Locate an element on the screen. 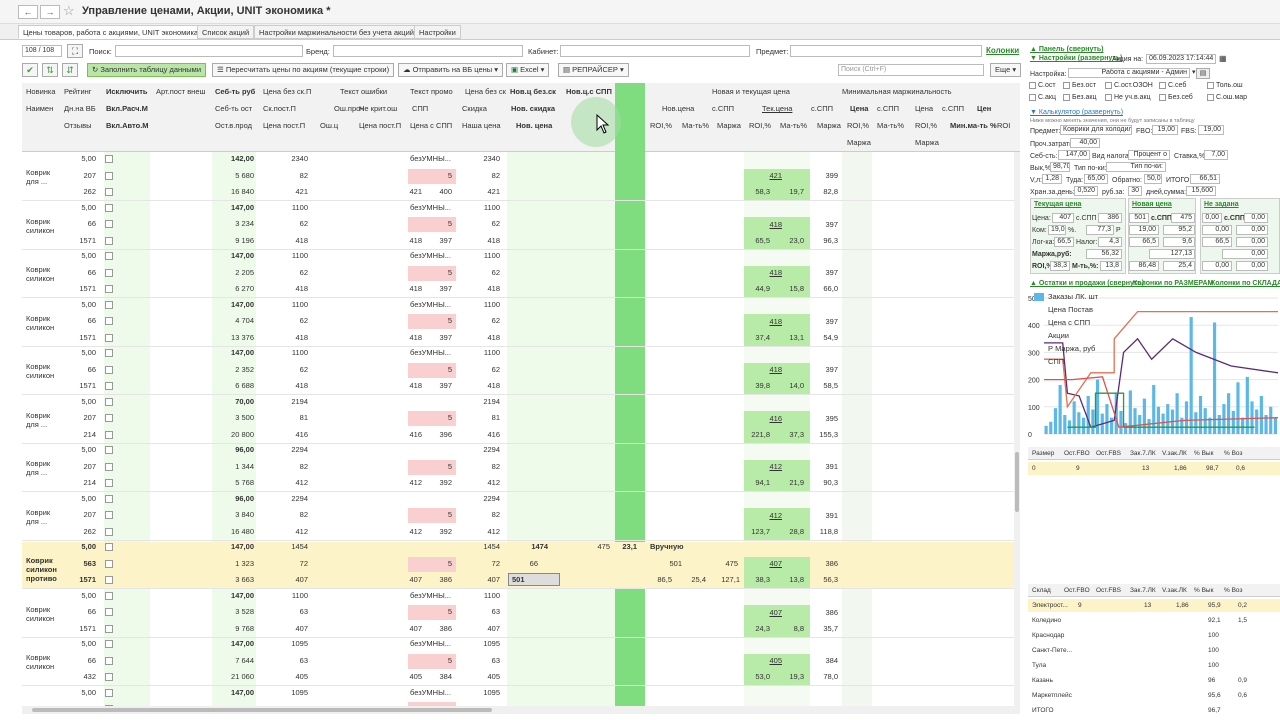 The image size is (1280, 720). header-r3-11: Маржа is located at coordinates (729, 126).